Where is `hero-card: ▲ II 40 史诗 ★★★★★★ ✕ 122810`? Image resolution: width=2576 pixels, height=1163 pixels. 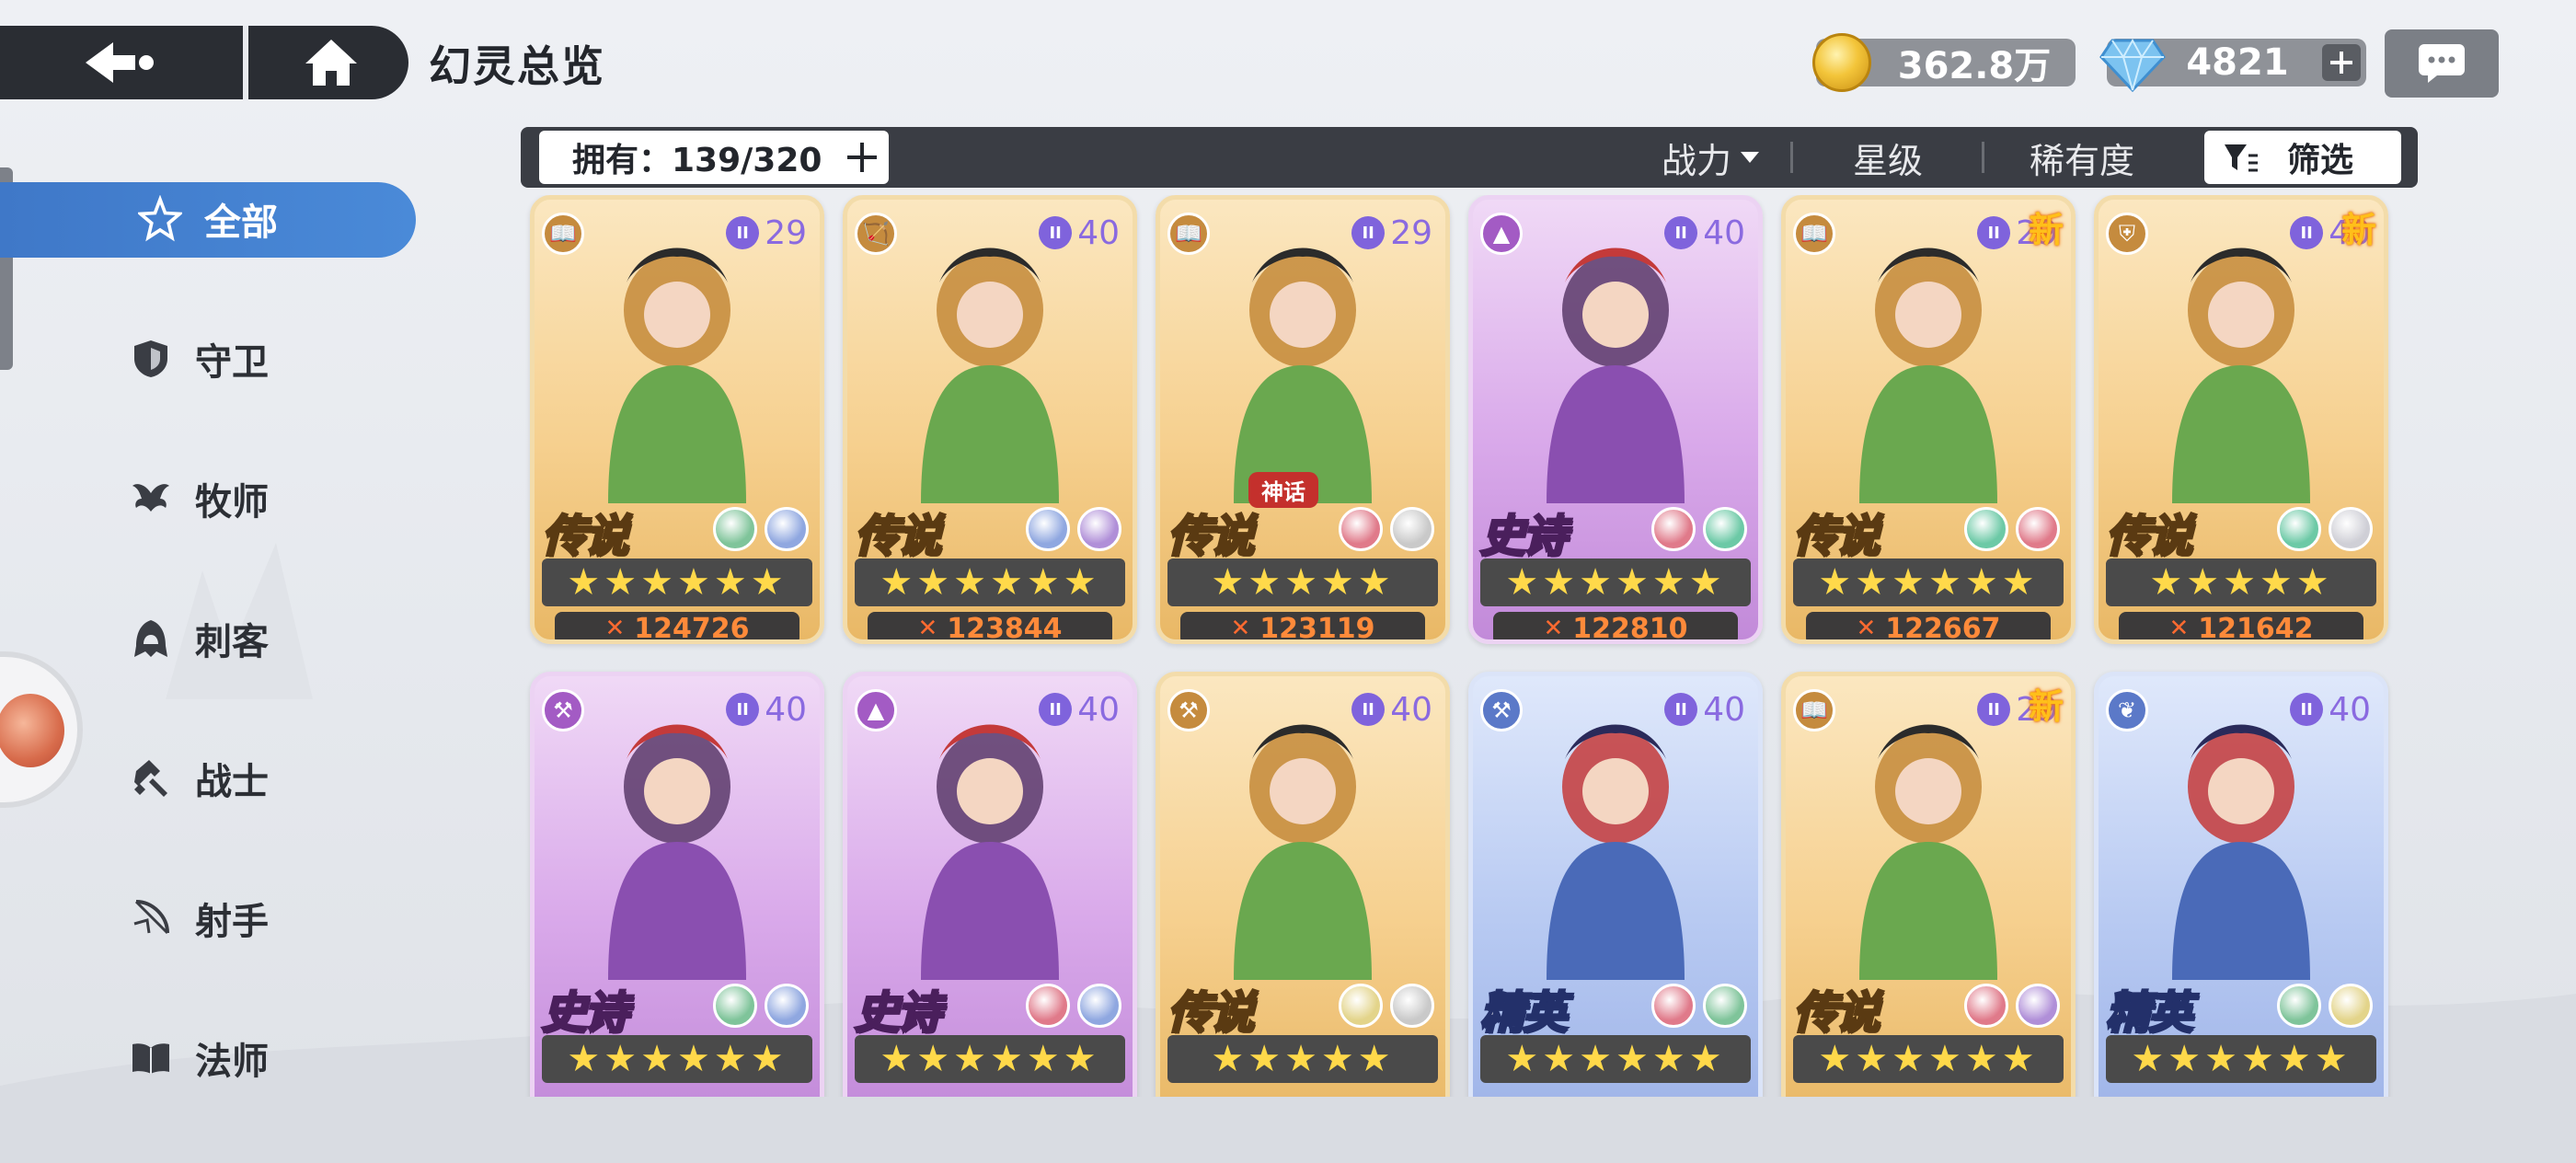
hero-card: ▲ II 40 史诗 ★★★★★★ ✕ 122810 is located at coordinates (1615, 420).